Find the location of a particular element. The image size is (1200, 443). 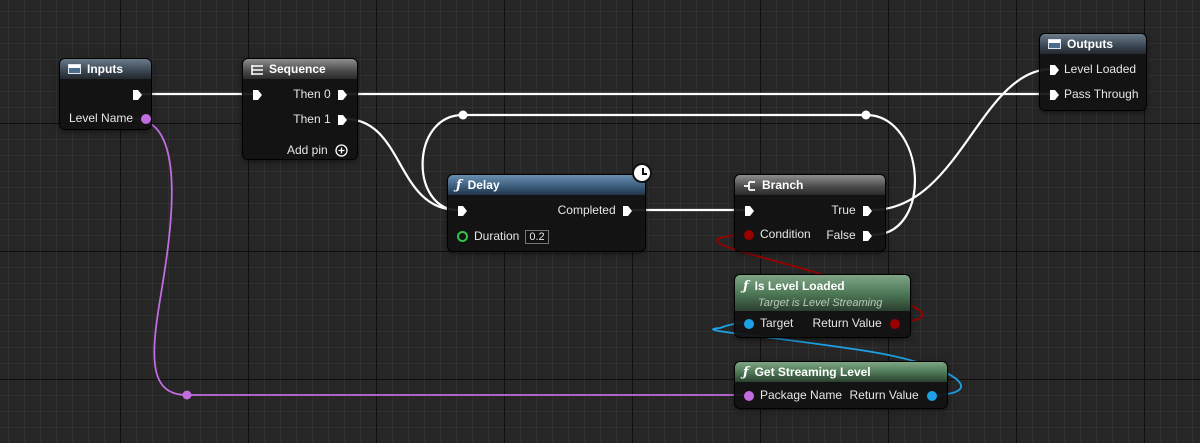

is-level-loaded-target-pin: Target is located at coordinates (768, 323).